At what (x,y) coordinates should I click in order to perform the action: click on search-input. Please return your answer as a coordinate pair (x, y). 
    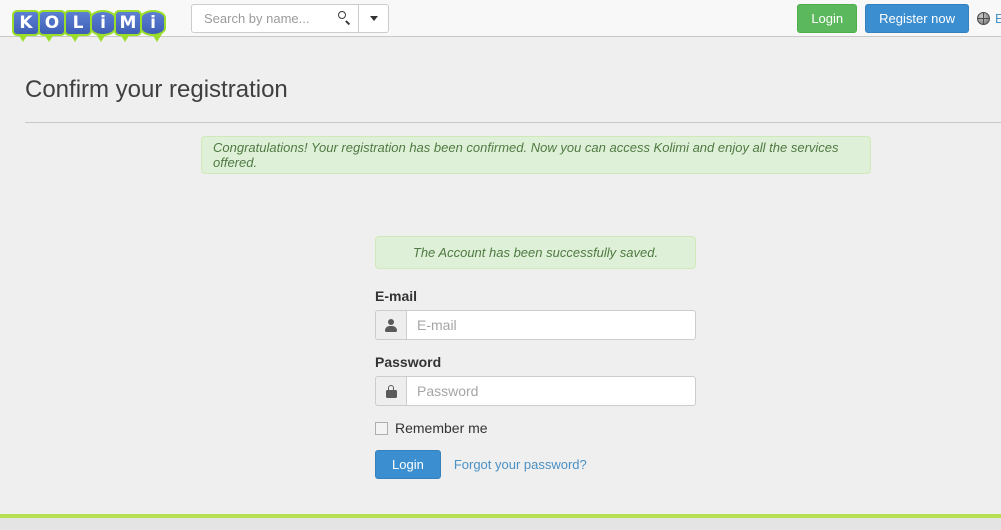
    Looking at the image, I should click on (268, 18).